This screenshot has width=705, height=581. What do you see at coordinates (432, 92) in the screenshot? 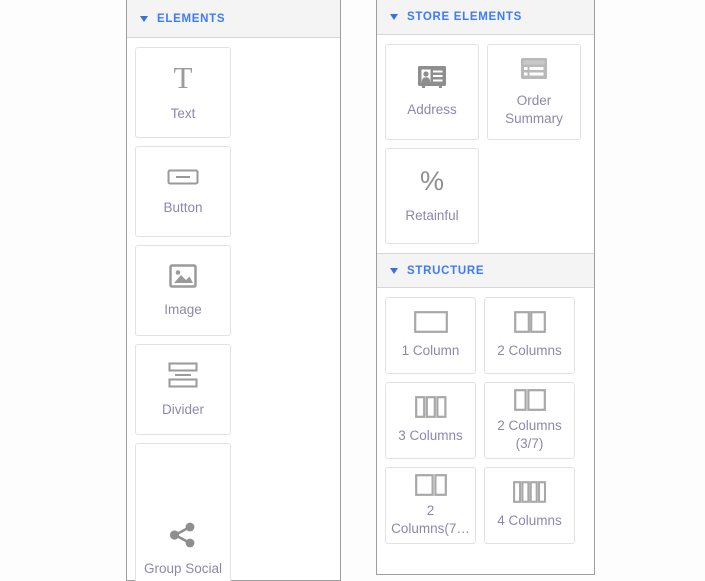
I see `store-card-address: Address` at bounding box center [432, 92].